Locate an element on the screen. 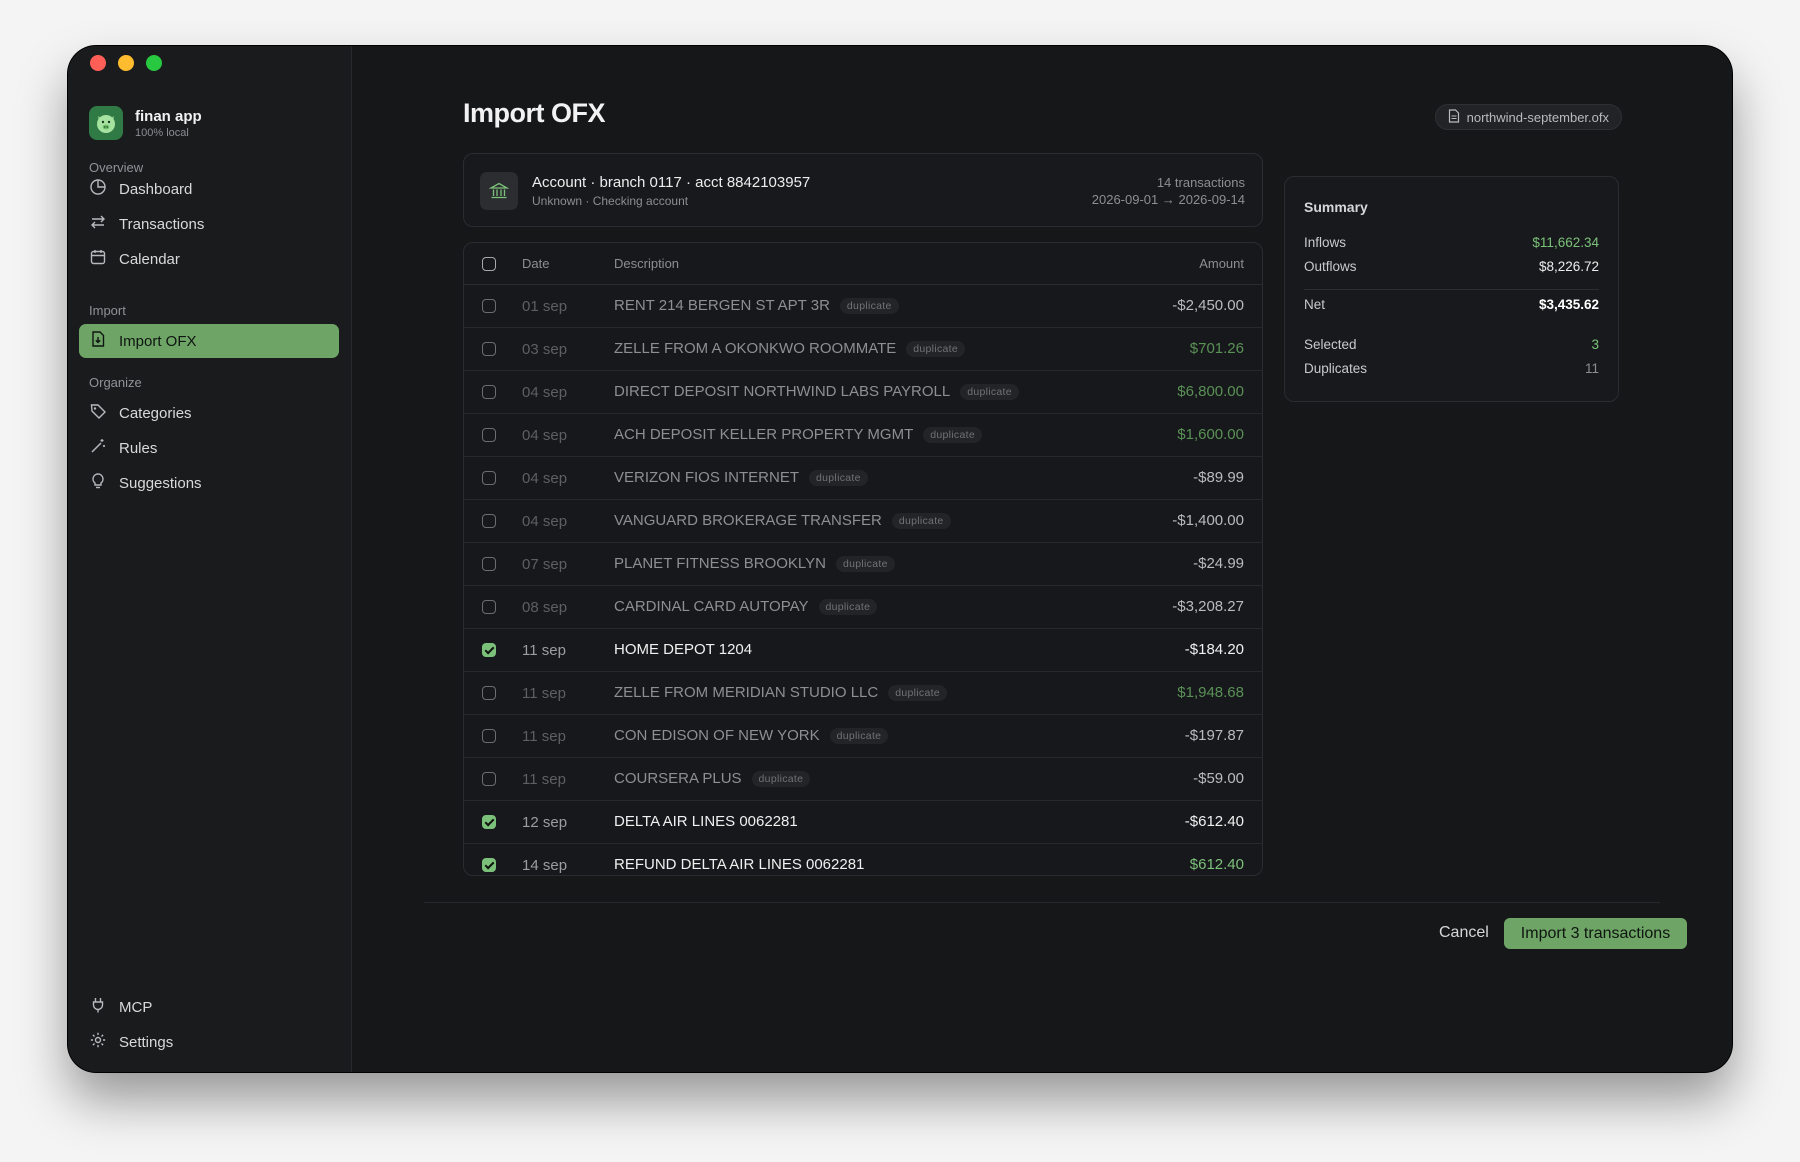 This screenshot has height=1162, width=1800. row-date: 03 sep is located at coordinates (545, 349).